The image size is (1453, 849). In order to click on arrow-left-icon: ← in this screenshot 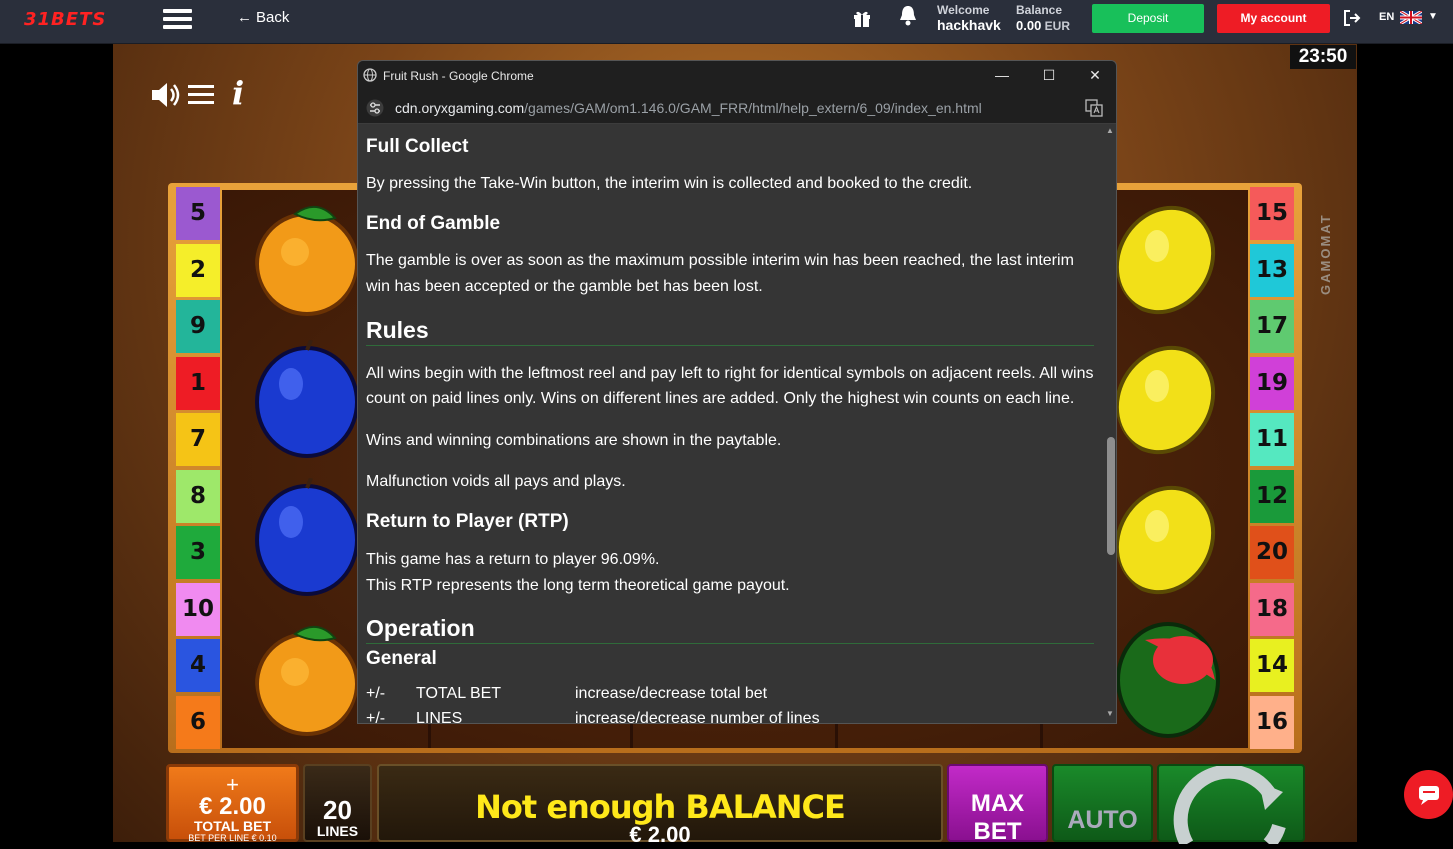, I will do `click(244, 17)`.